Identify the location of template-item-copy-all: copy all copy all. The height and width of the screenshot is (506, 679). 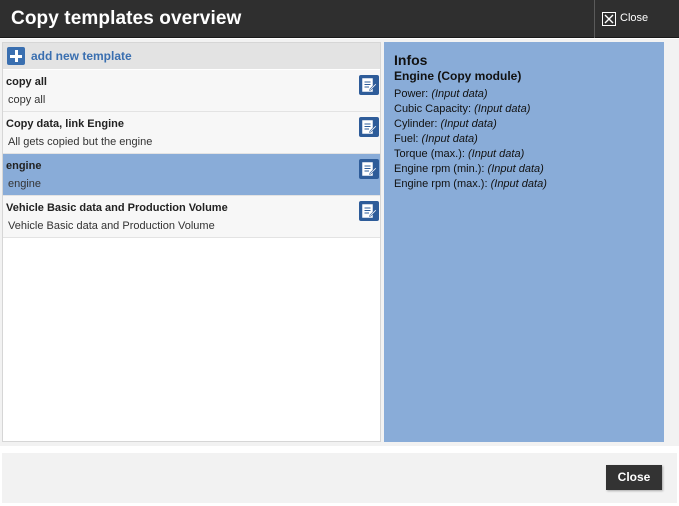
(191, 91).